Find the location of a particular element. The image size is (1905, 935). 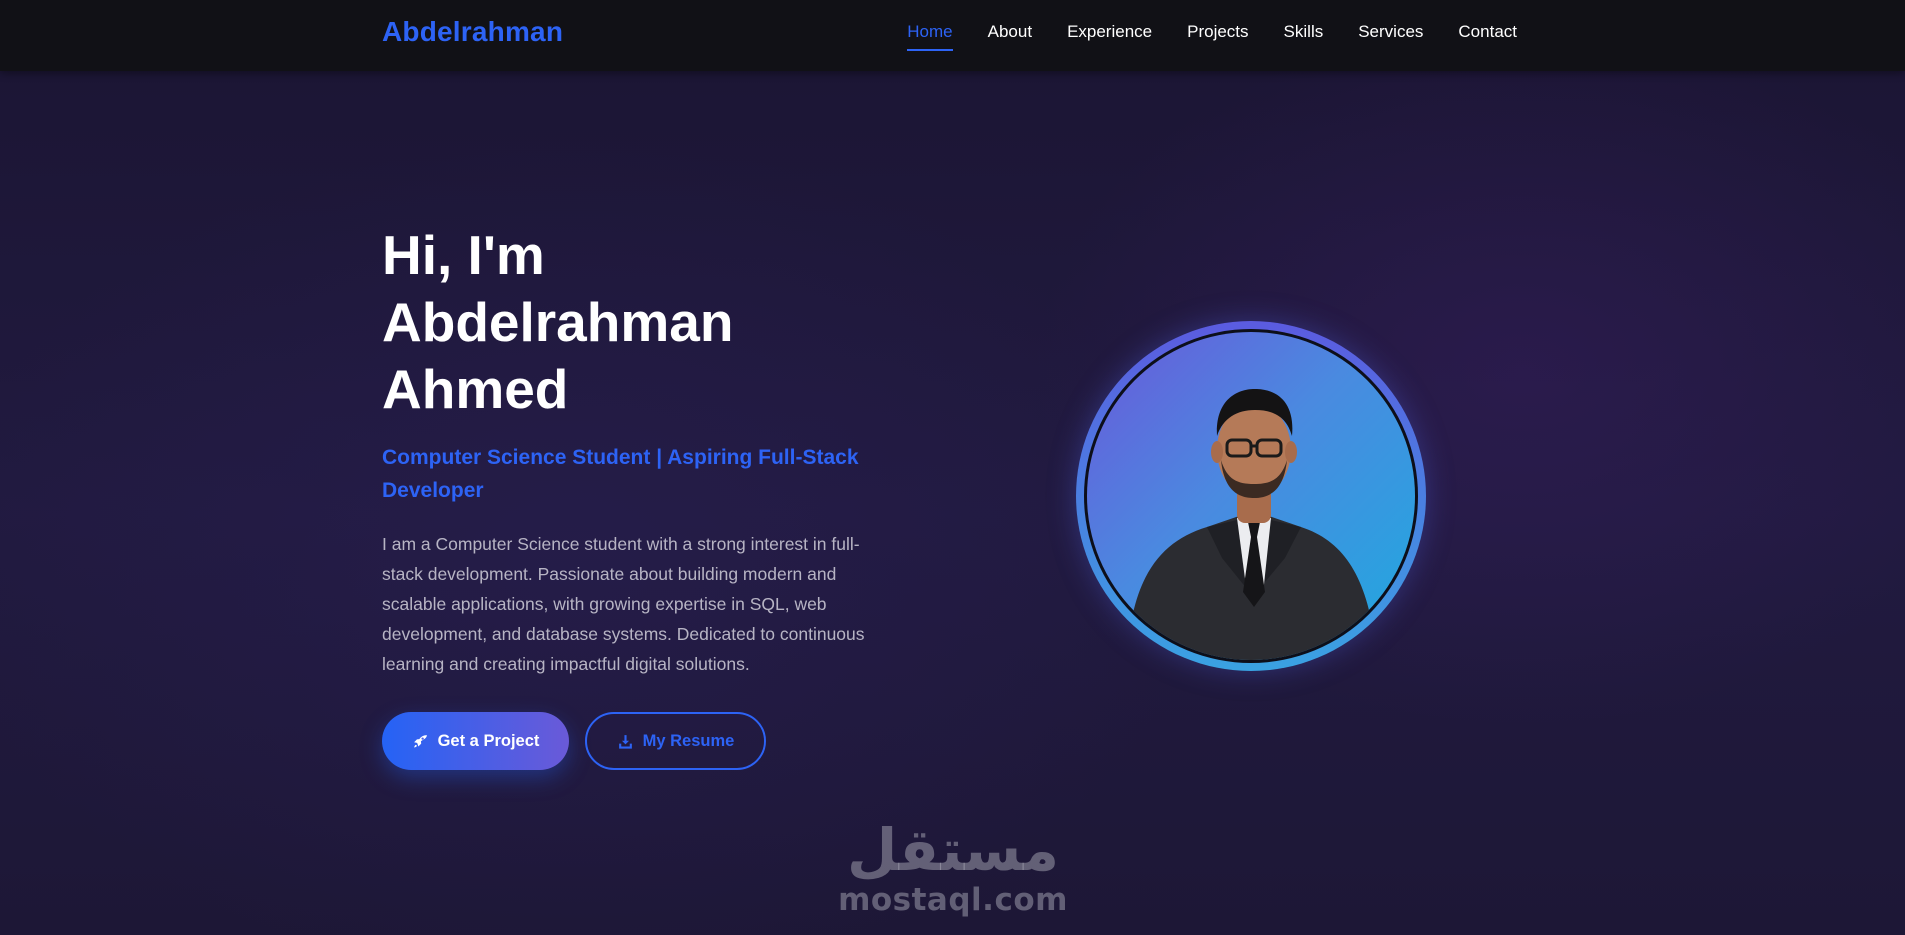

mostaql-watermark: مستقل mostaql.com is located at coordinates (953, 868).